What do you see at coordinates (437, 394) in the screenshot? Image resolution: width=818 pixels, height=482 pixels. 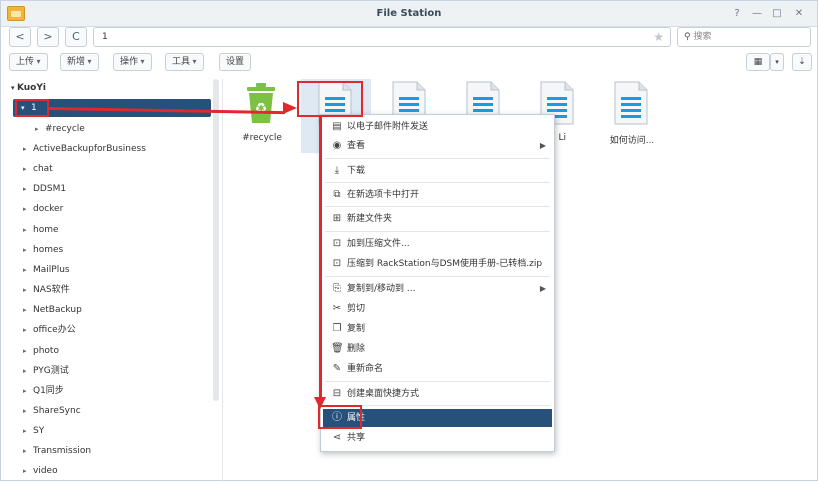 I see `menu-item-shortcut: ⊟ 创建桌面快捷方式` at bounding box center [437, 394].